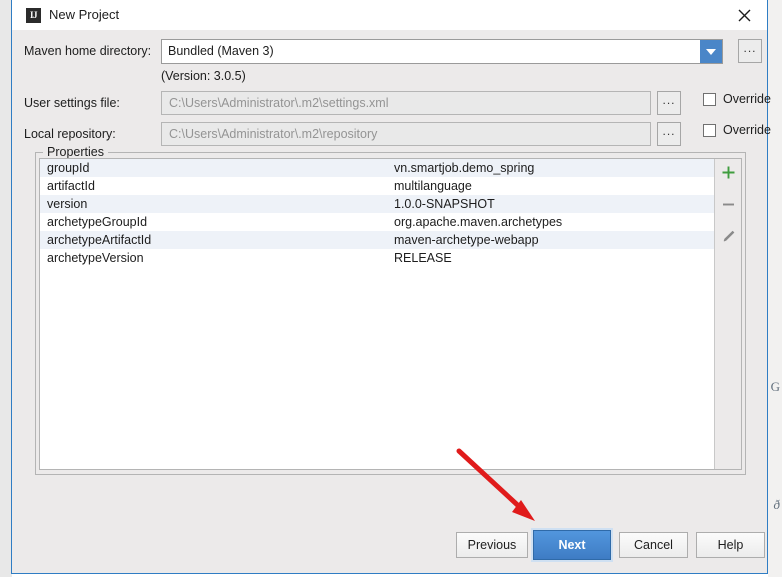  Describe the element at coordinates (423, 258) in the screenshot. I see `property-value: RELEASE` at that location.